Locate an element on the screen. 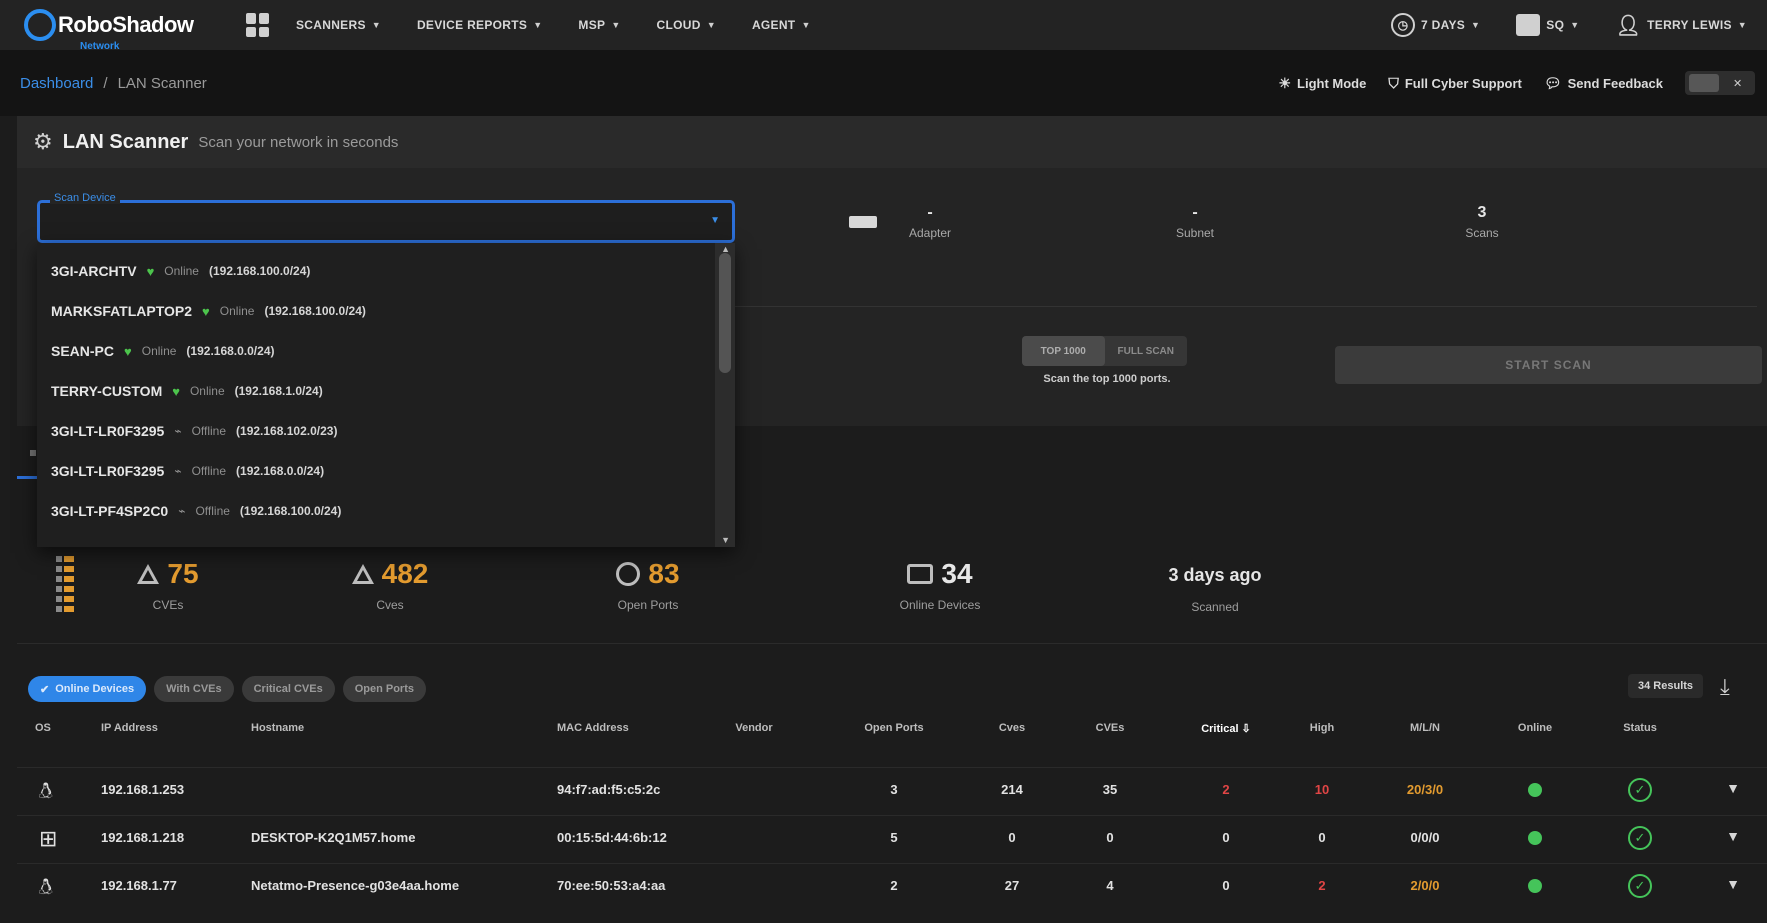 Image resolution: width=1767 pixels, height=923 pixels. user-menu: 👤︎ TERRY LEWIS ▼ is located at coordinates (1681, 25).